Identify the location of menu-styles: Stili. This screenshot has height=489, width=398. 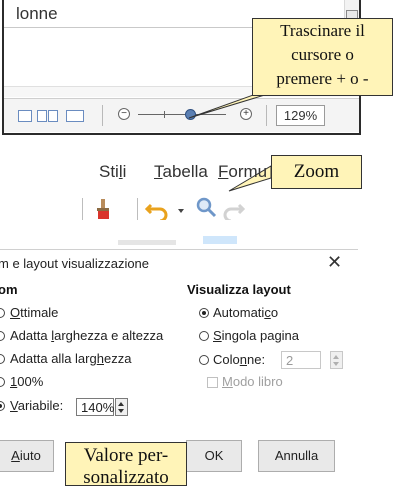
(112, 172).